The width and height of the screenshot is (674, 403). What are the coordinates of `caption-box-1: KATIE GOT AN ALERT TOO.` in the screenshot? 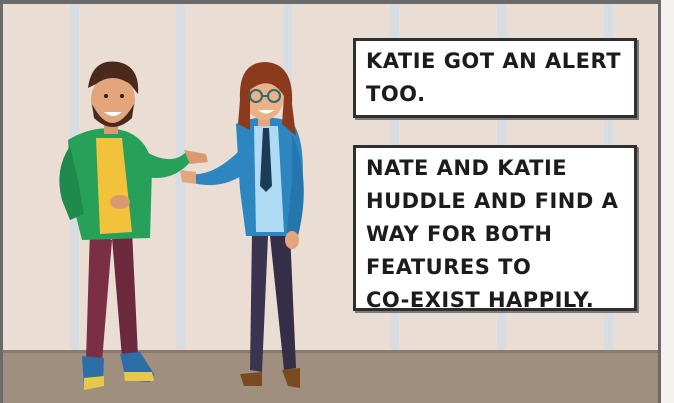 It's located at (495, 78).